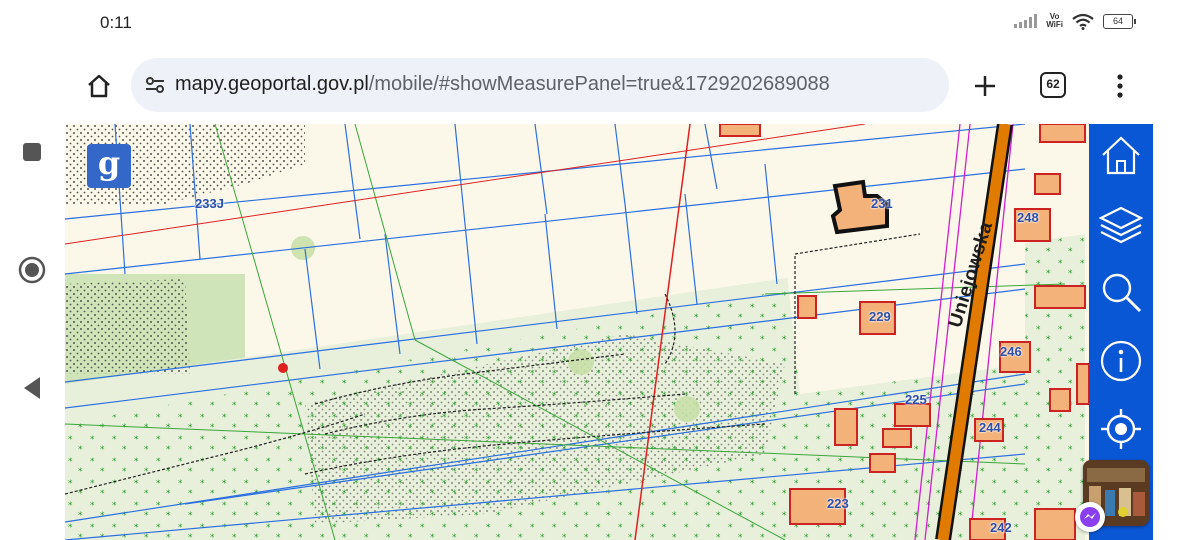  I want to click on more-vert-icon, so click(1120, 86).